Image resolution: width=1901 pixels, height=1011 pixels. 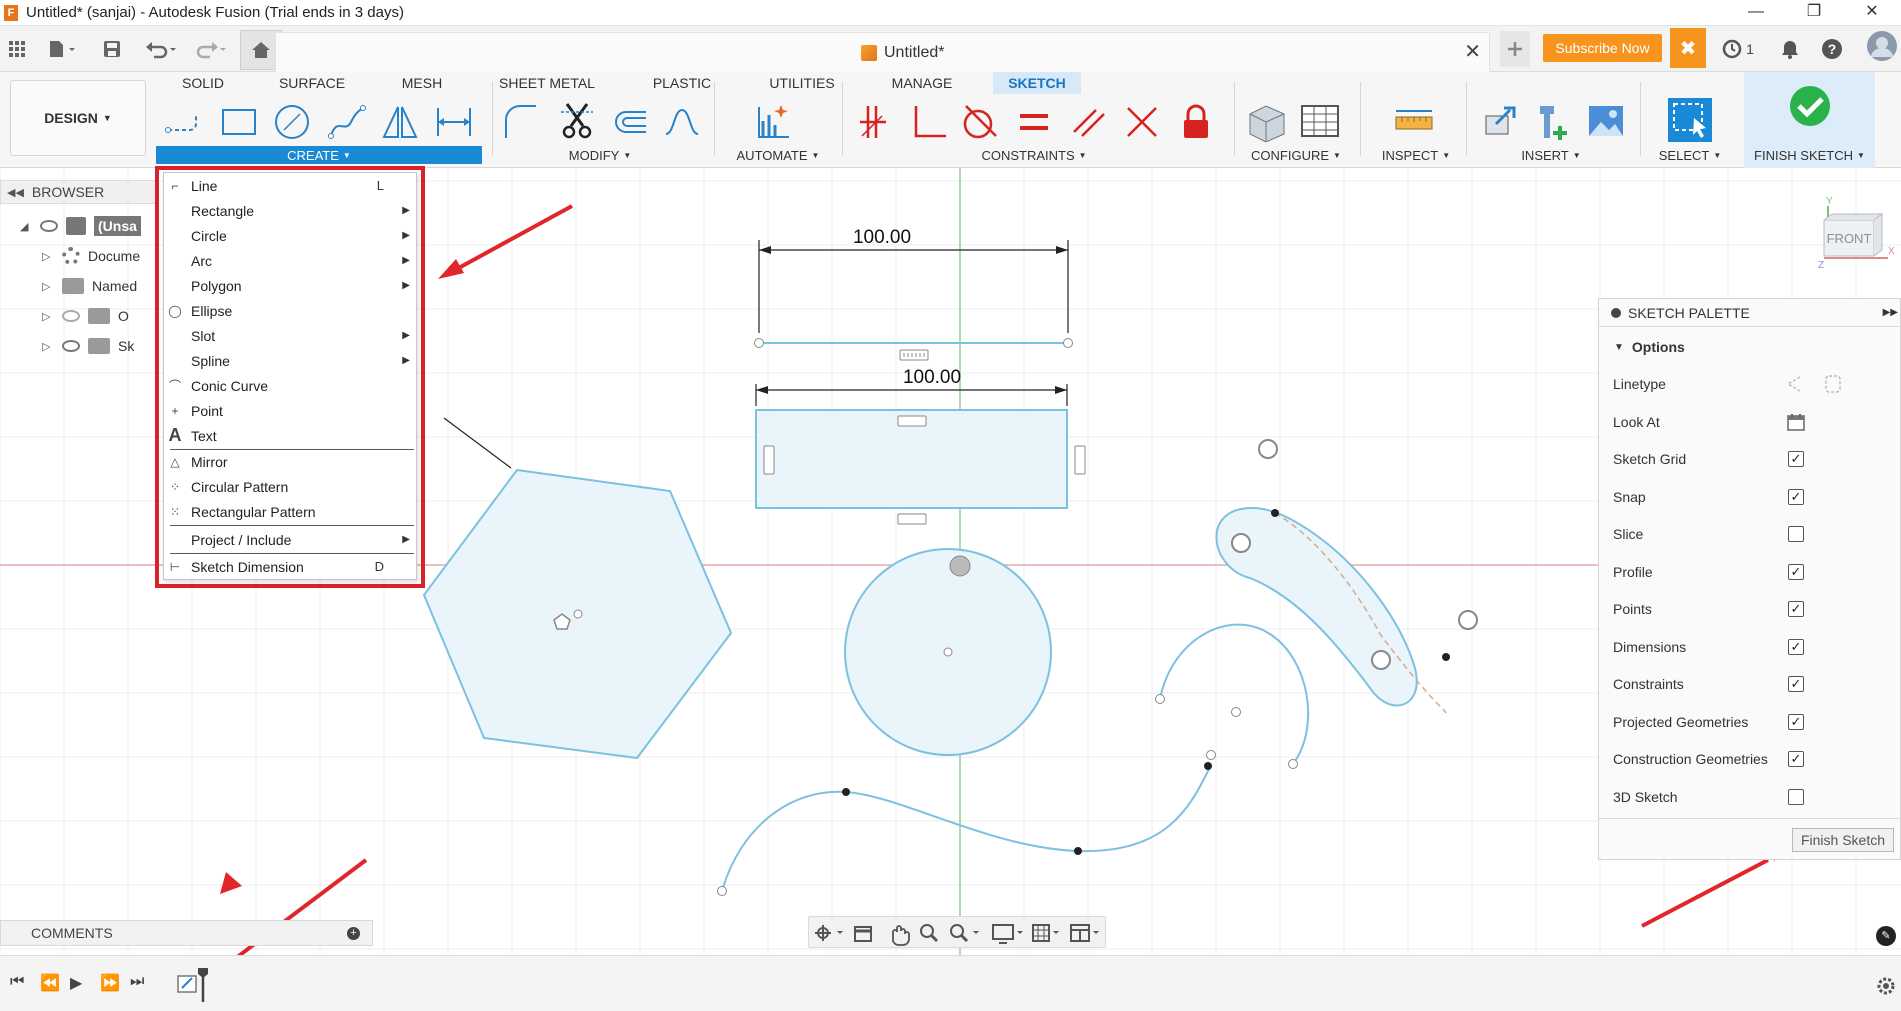 I want to click on constraints-group-dropdown: CONSTRAINTS ▼, so click(x=1034, y=155).